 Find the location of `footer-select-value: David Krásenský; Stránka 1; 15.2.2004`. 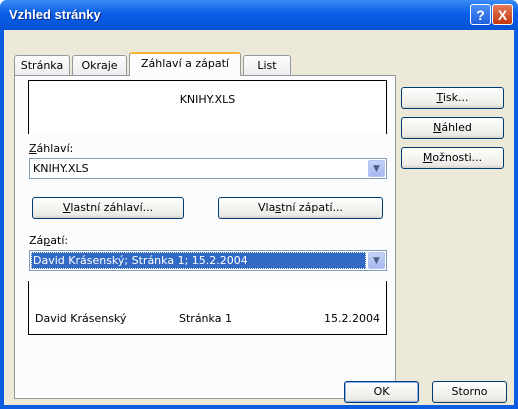

footer-select-value: David Krásenský; Stránka 1; 15.2.2004 is located at coordinates (140, 260).